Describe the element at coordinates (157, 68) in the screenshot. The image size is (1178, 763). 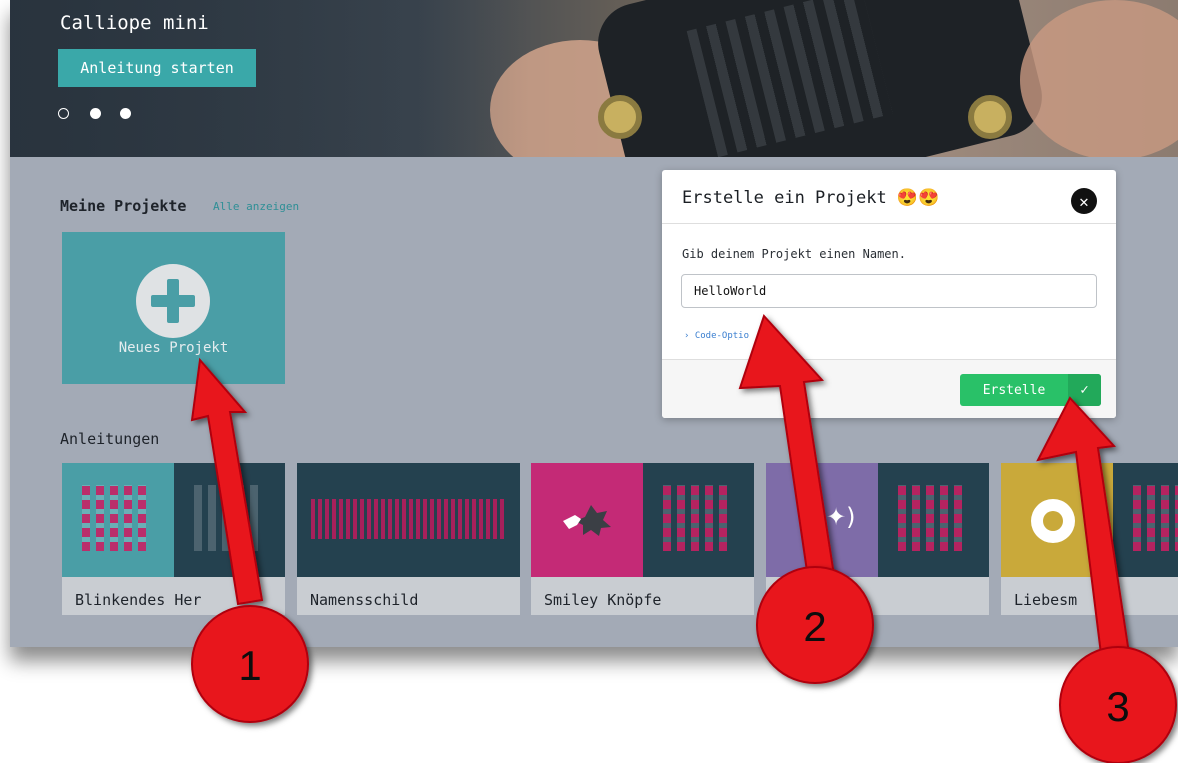
I see `start-tutorial-button: Anleitung starten` at that location.